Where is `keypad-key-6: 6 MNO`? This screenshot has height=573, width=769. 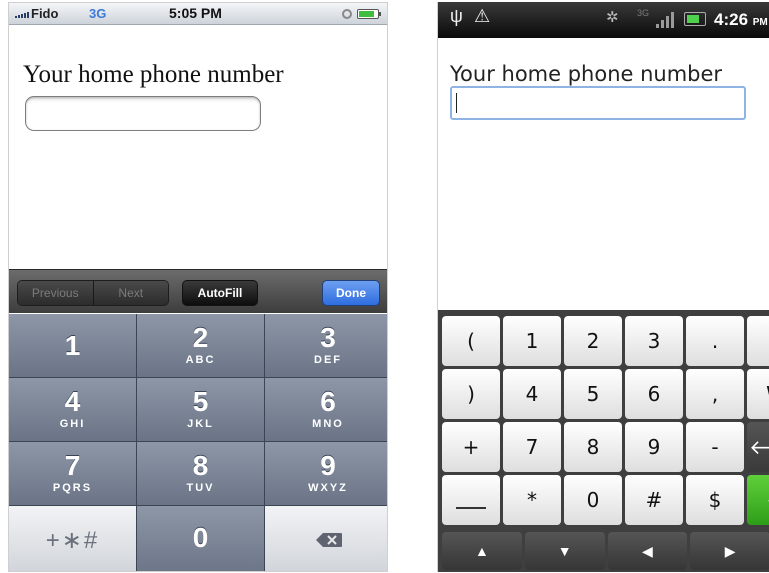
keypad-key-6: 6 MNO is located at coordinates (326, 409).